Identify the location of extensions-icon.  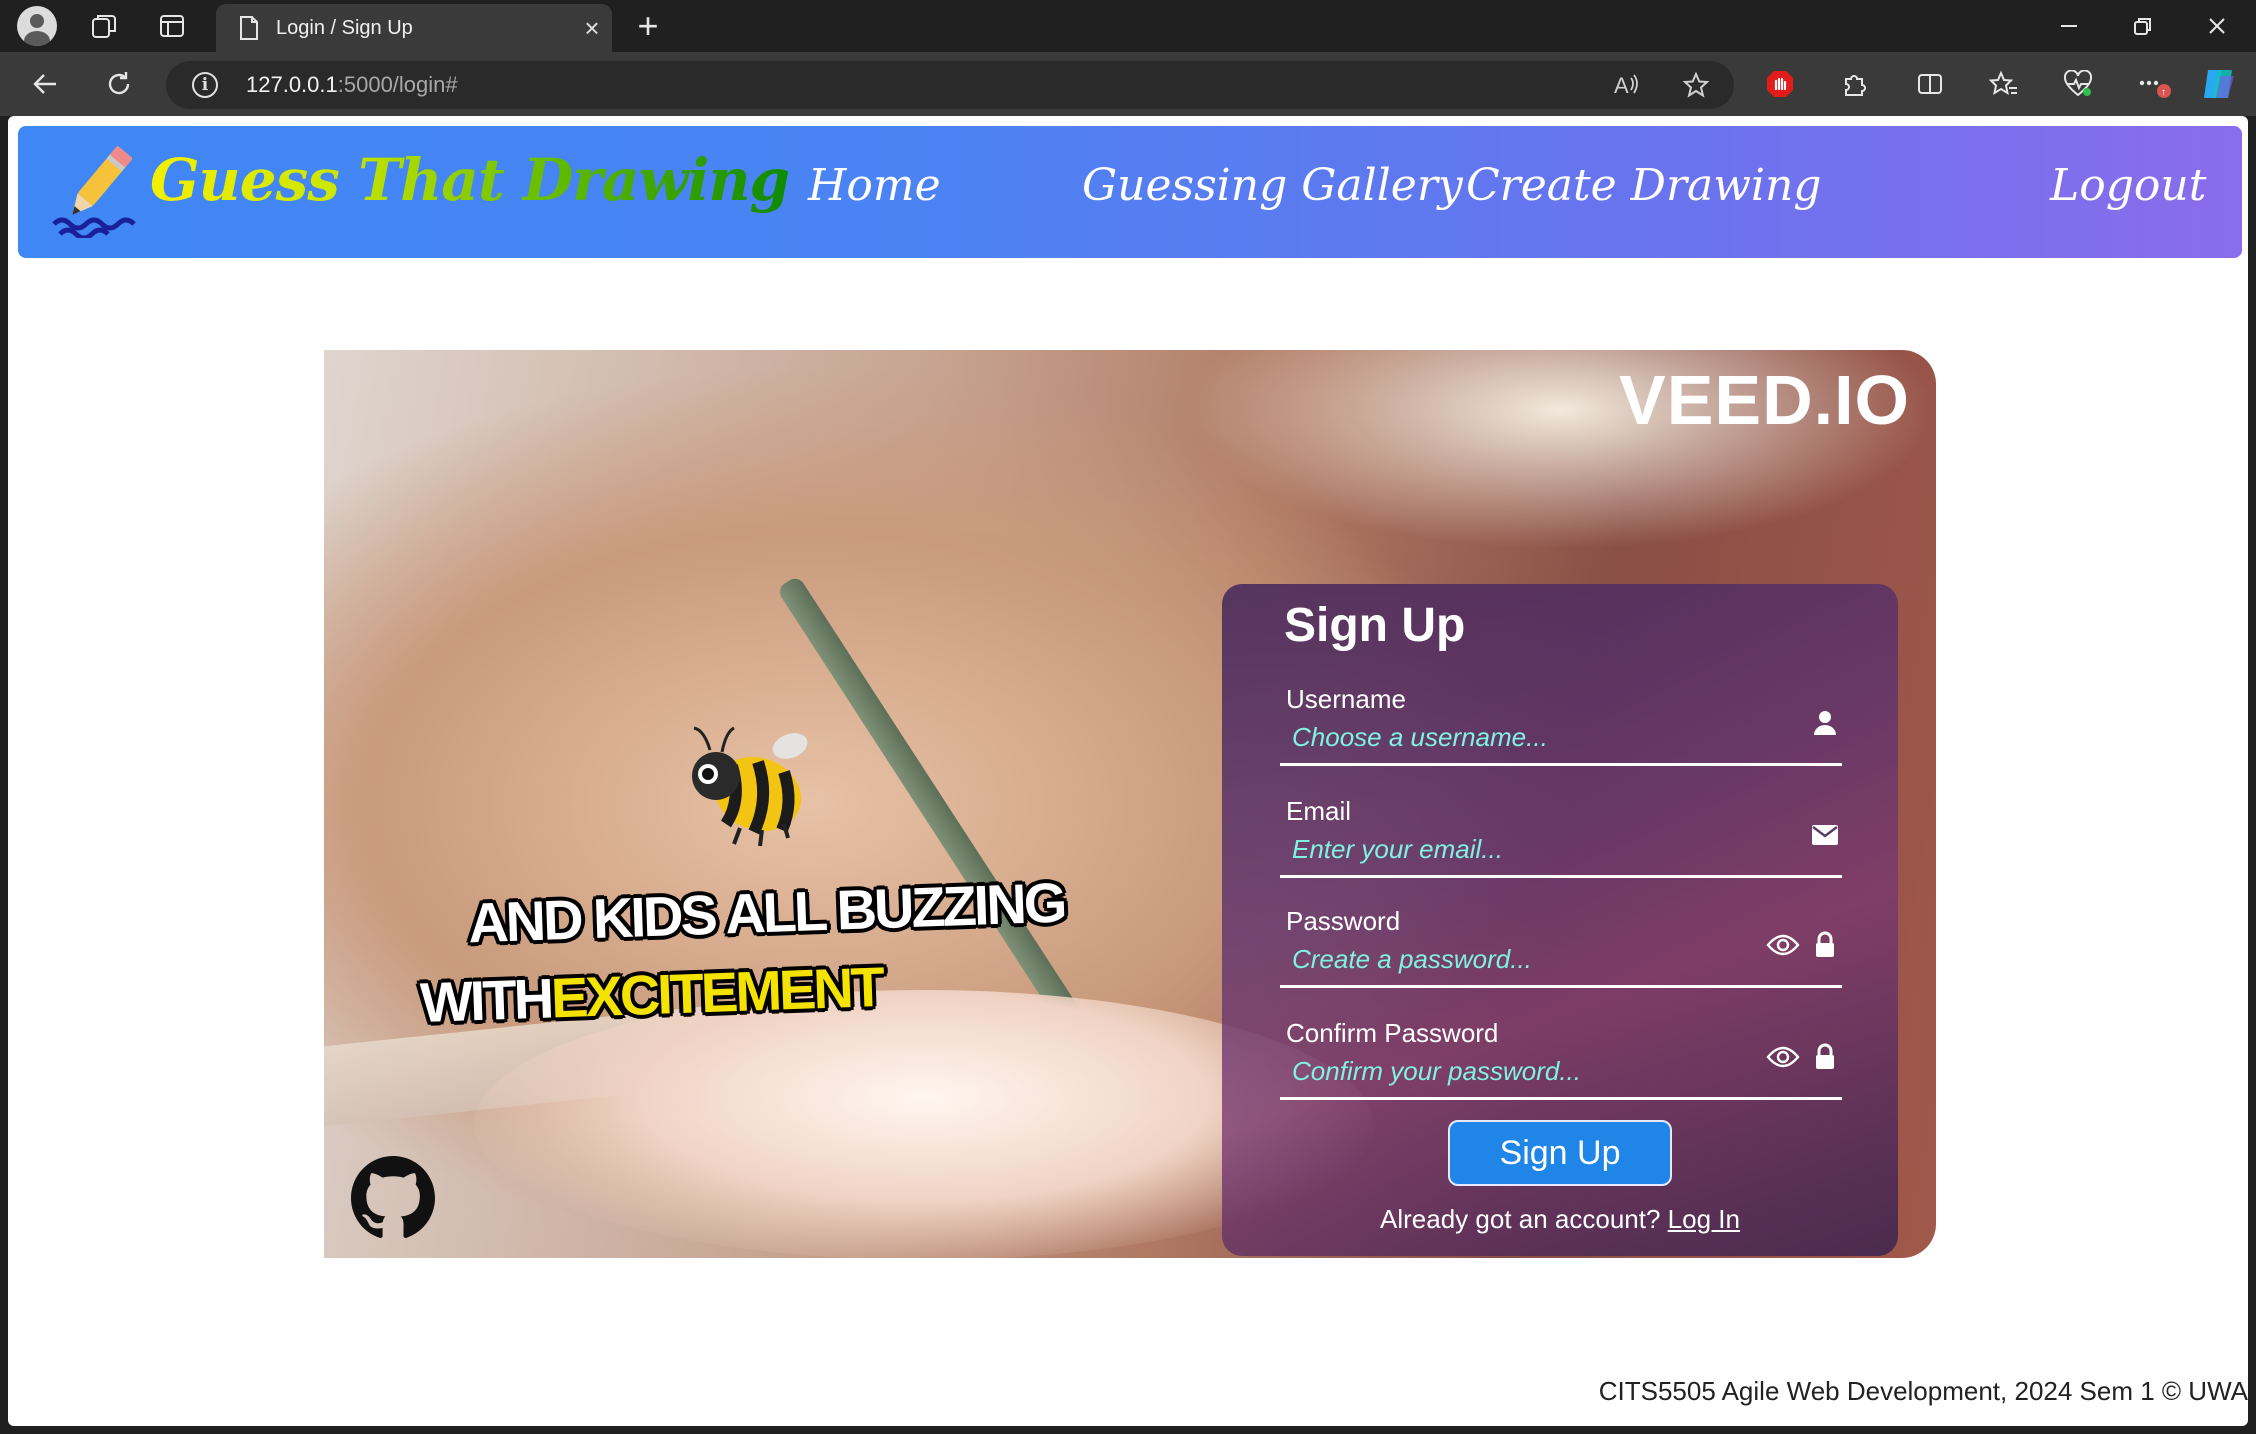
(1854, 84).